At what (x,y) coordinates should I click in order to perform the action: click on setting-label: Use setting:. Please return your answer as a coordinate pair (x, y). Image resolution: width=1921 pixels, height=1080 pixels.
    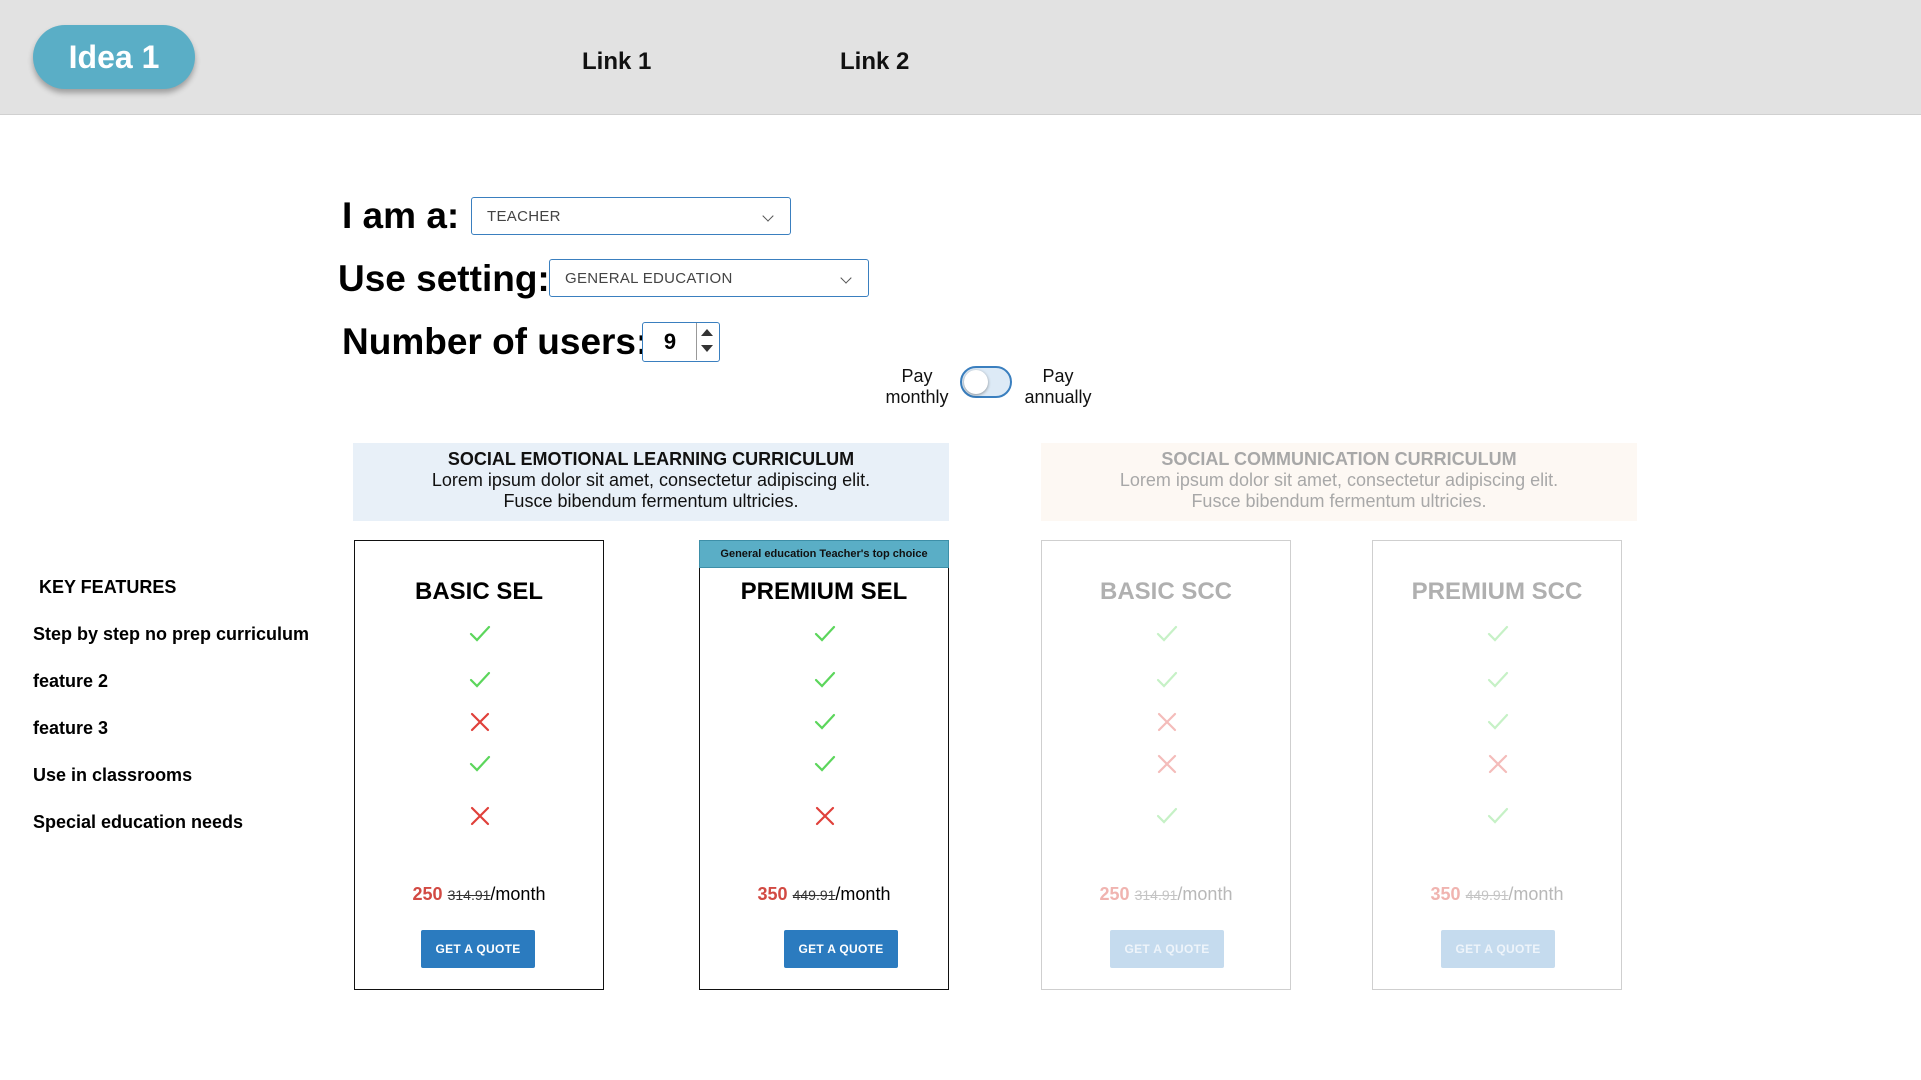
    Looking at the image, I should click on (444, 278).